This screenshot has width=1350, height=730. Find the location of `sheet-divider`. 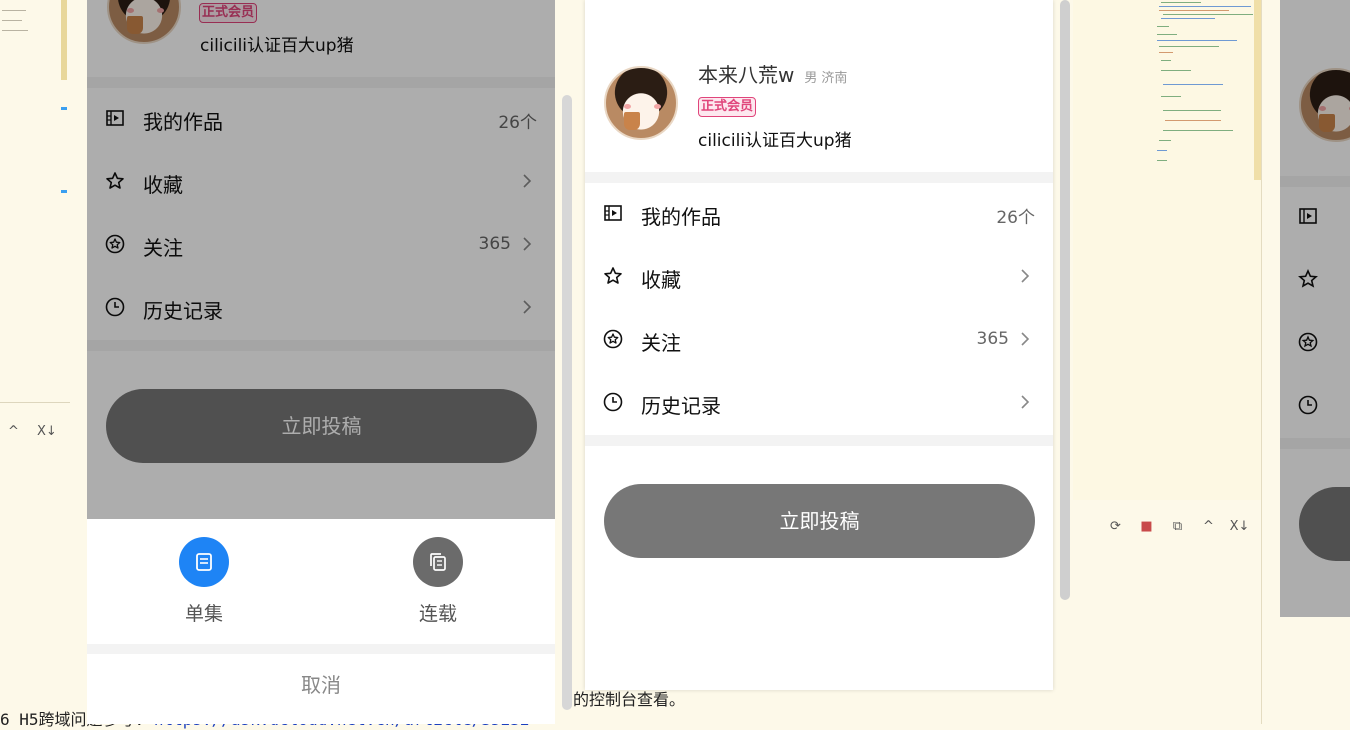

sheet-divider is located at coordinates (321, 649).